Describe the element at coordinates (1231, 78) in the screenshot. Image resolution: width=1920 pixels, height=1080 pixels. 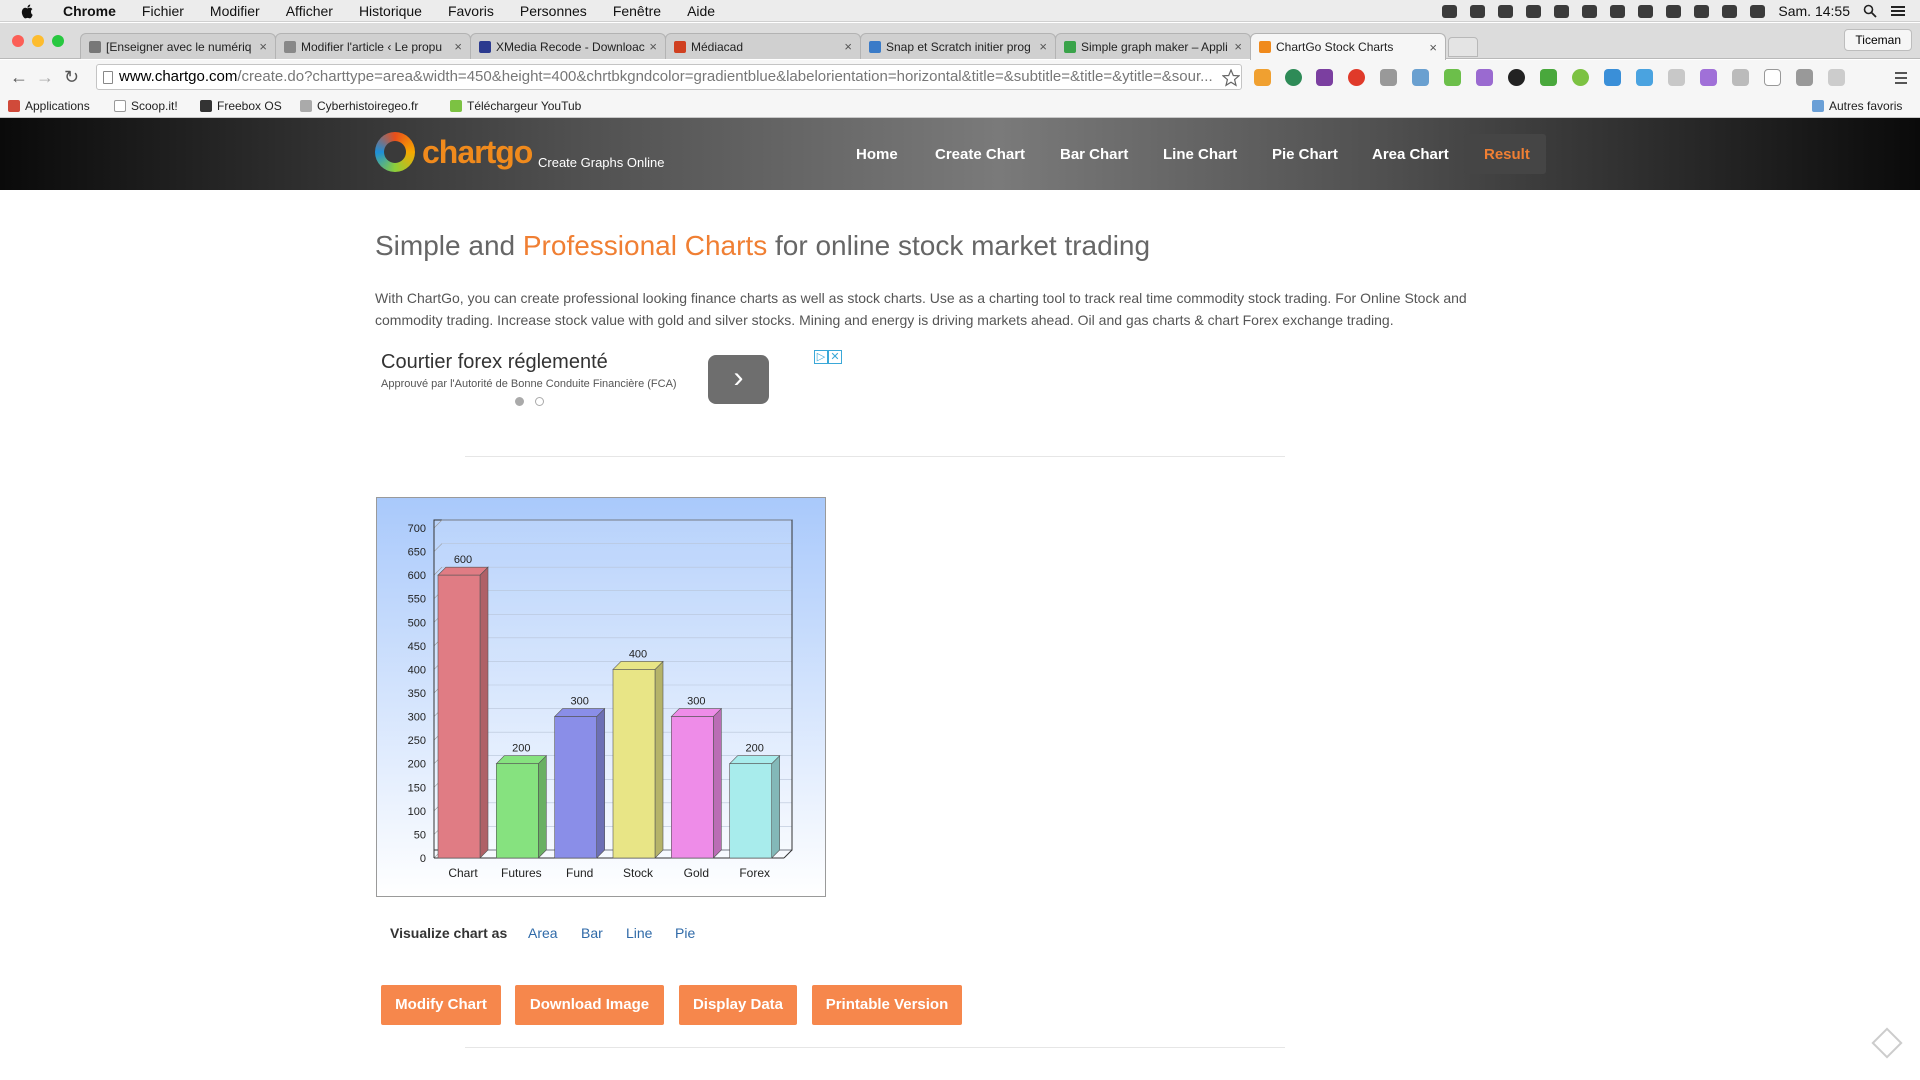
I see `bookmark-star-icon` at that location.